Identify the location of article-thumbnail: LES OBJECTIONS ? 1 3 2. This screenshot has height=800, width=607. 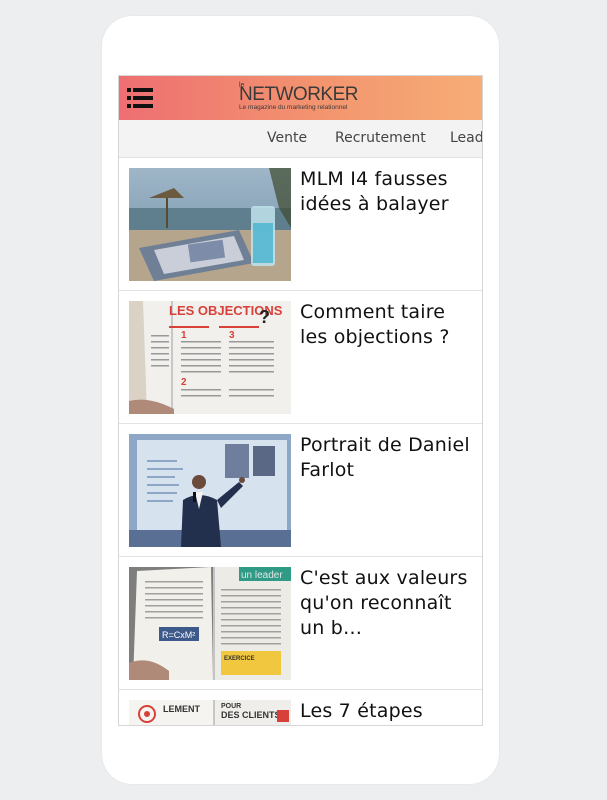
(210, 357).